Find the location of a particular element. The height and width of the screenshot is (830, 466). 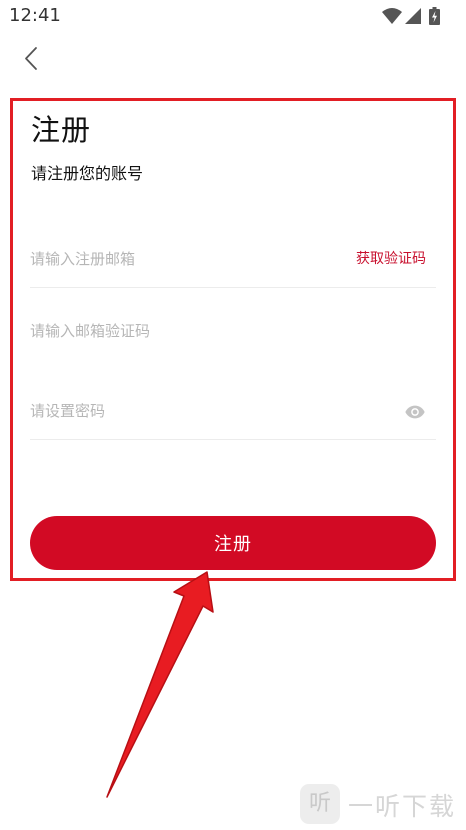

code-field-row is located at coordinates (233, 334).